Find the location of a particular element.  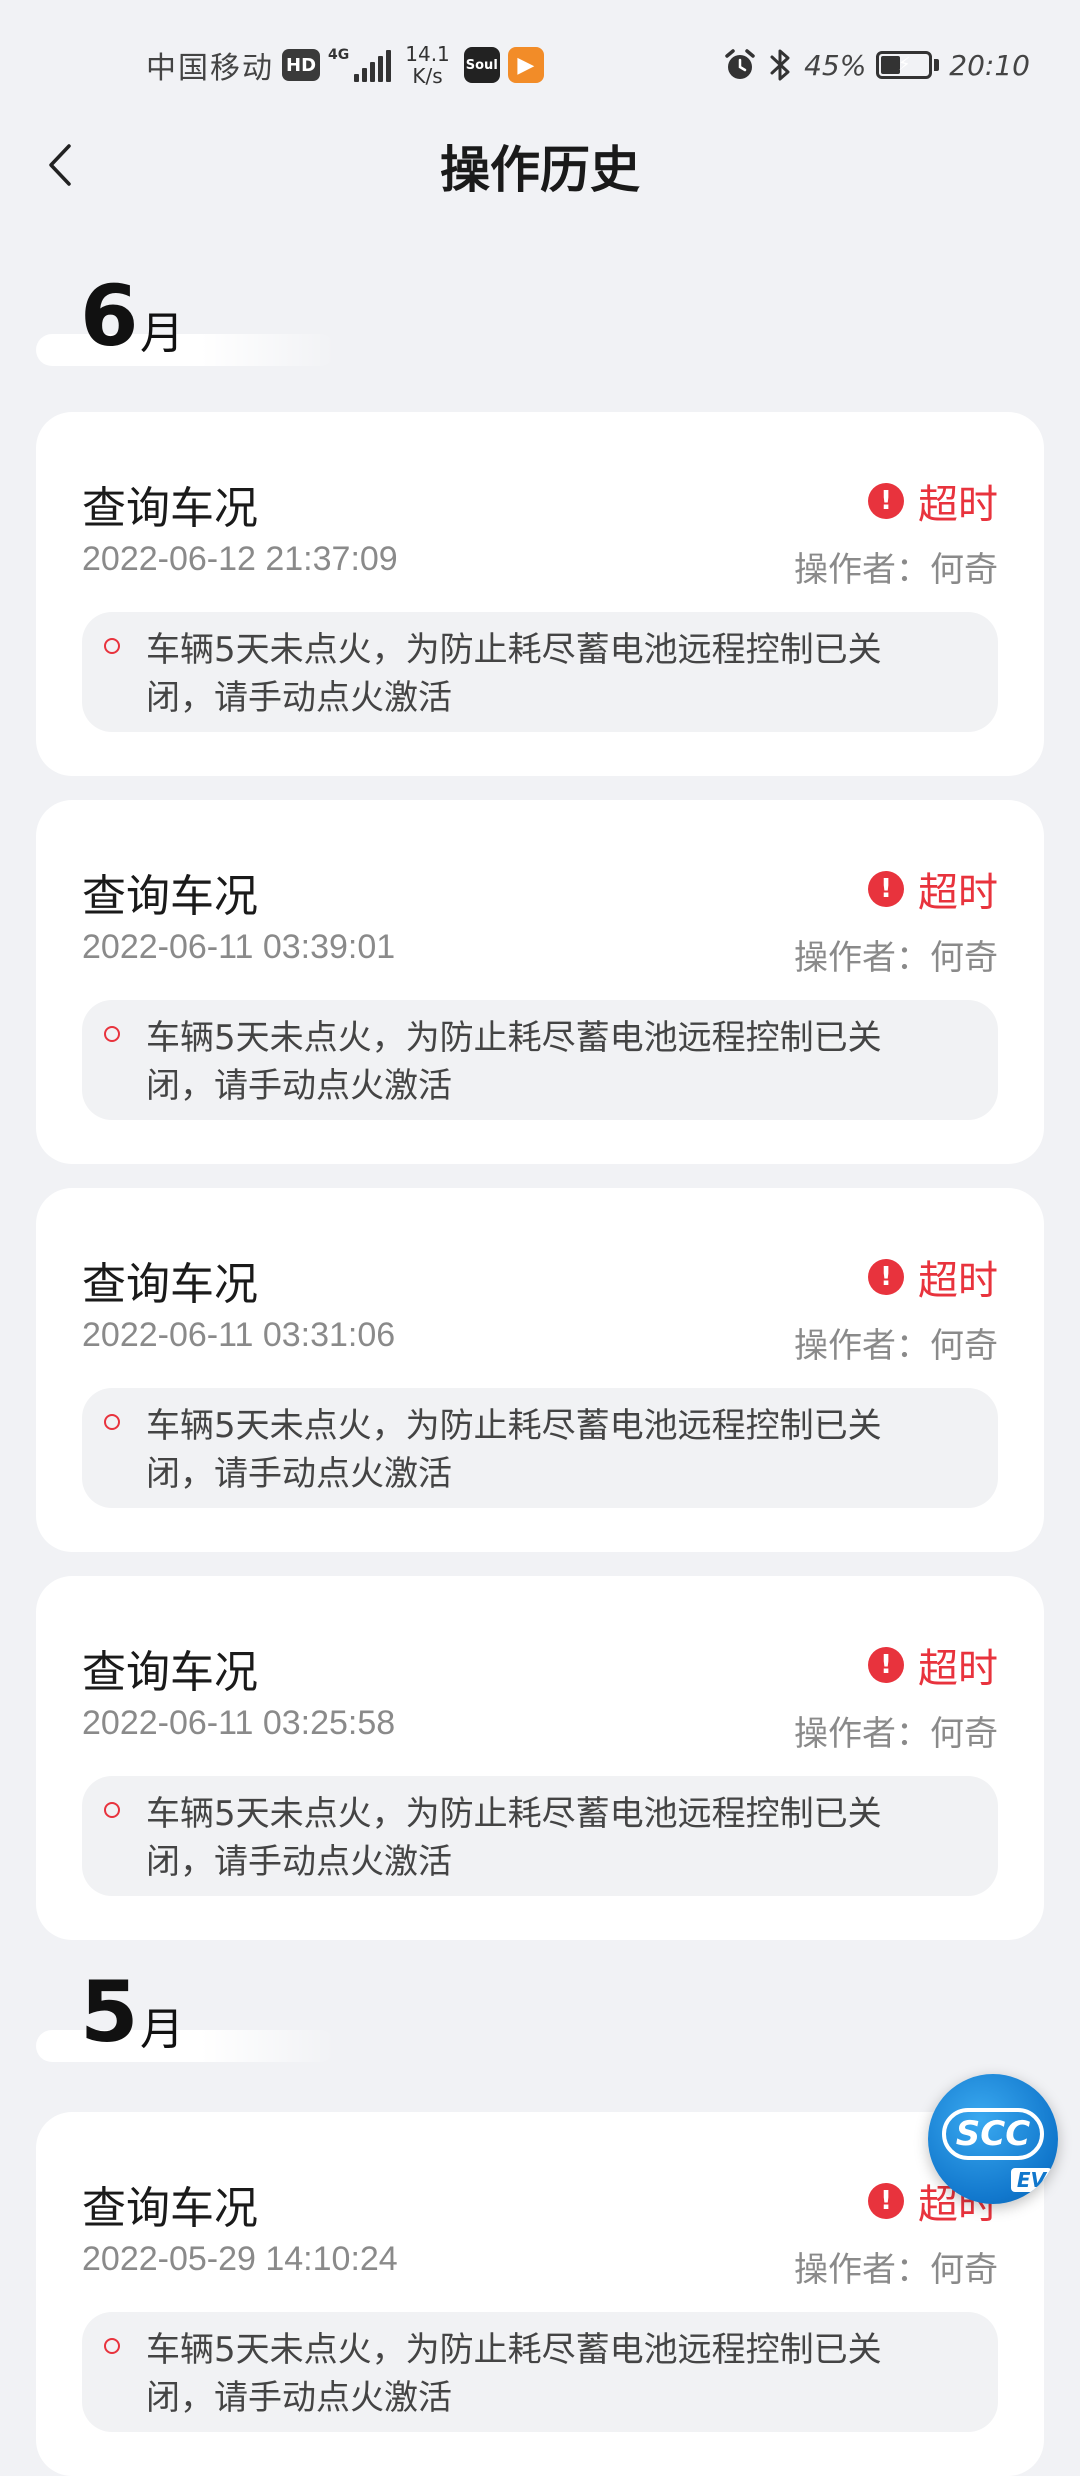

operation-time: 2022-06-12 21:37:09 is located at coordinates (240, 559).